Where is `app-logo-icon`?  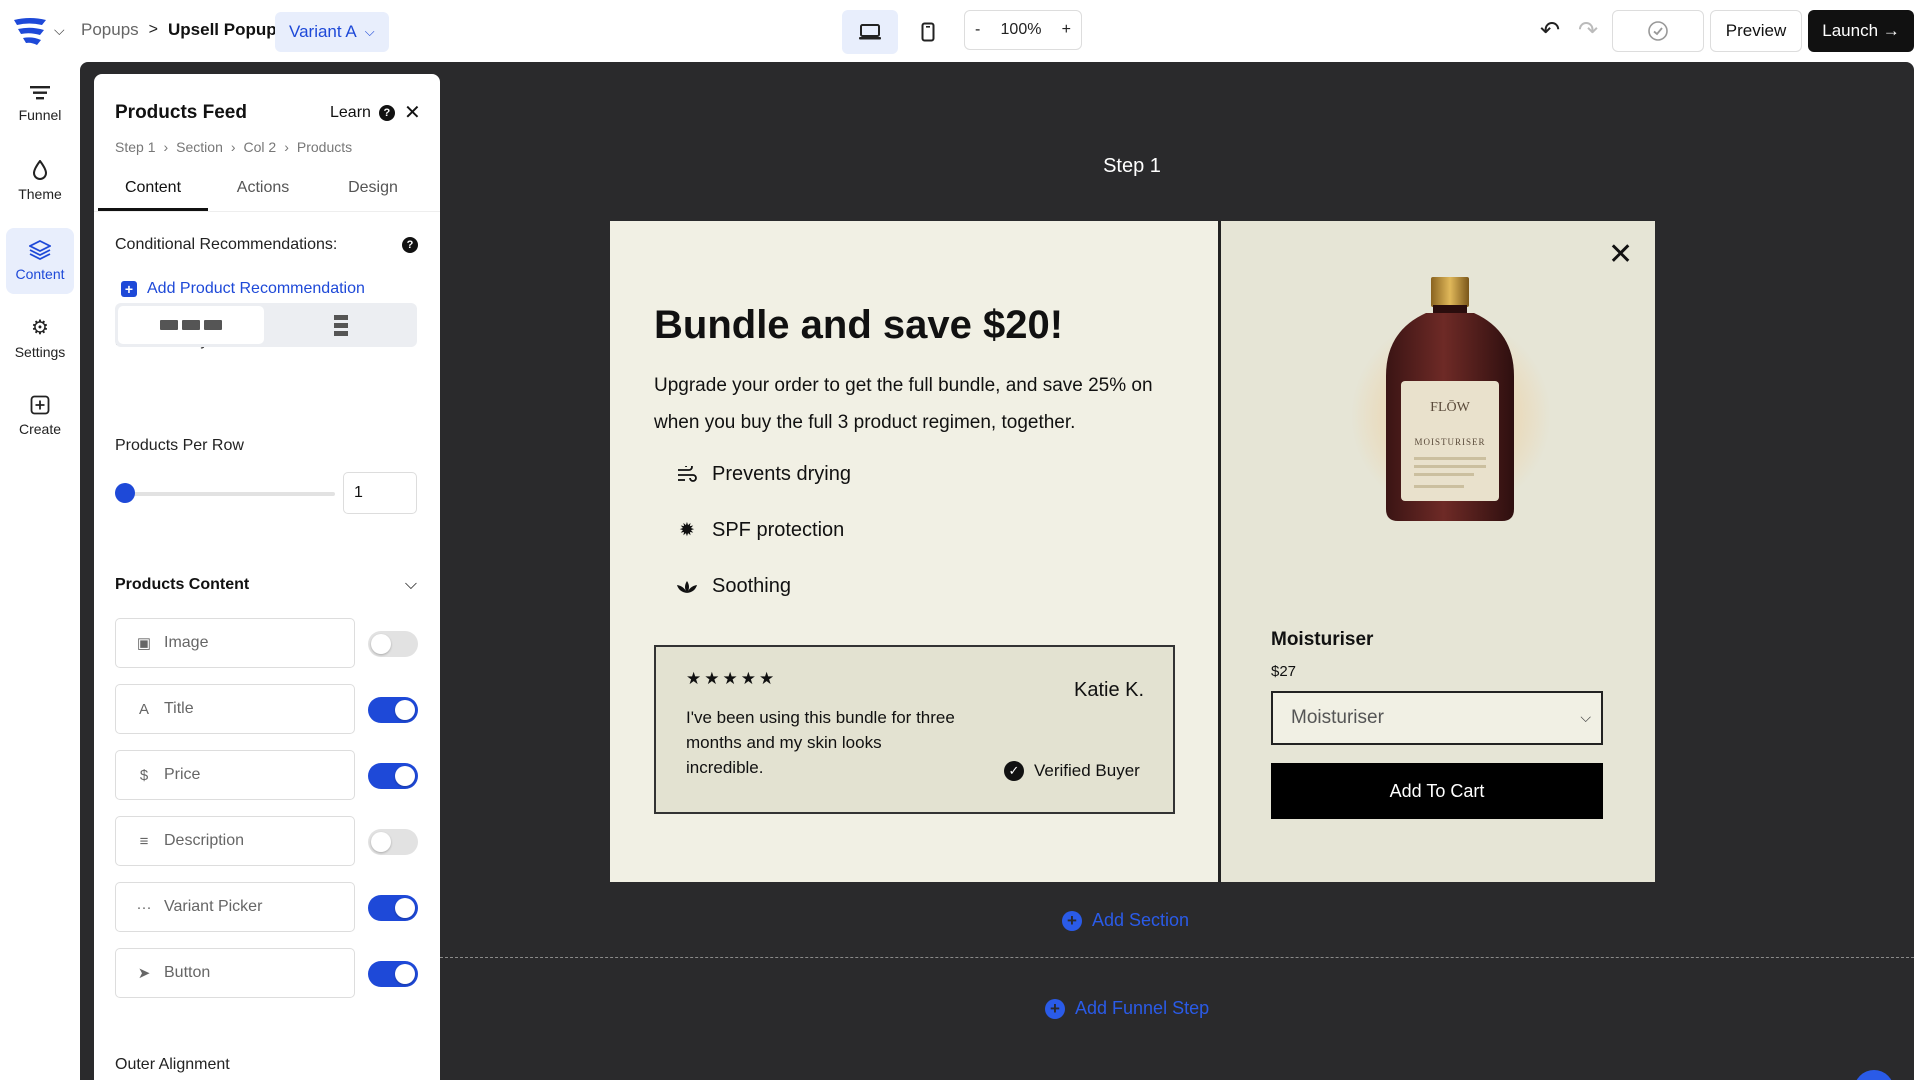
app-logo-icon is located at coordinates (30, 31).